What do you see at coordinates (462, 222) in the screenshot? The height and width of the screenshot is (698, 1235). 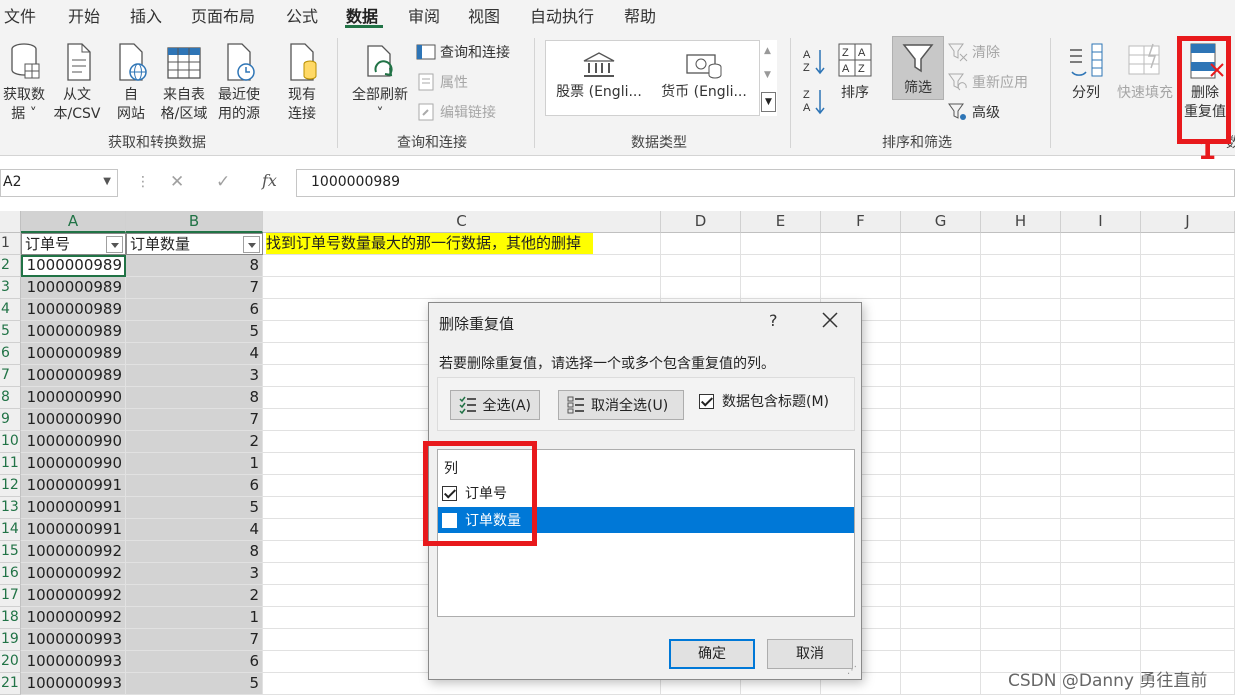 I see `column-header-c: C` at bounding box center [462, 222].